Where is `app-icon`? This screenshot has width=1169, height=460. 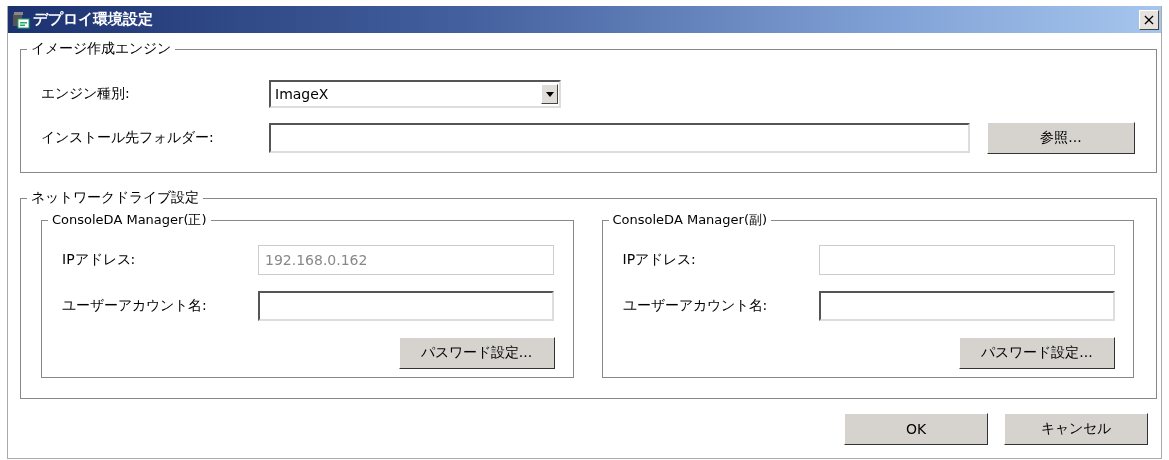
app-icon is located at coordinates (21, 19).